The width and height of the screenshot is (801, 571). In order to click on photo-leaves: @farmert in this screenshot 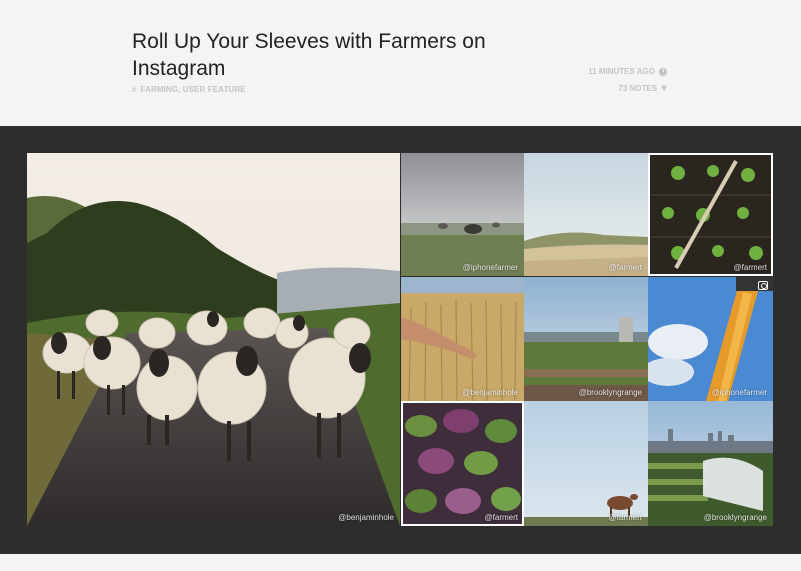, I will do `click(462, 463)`.